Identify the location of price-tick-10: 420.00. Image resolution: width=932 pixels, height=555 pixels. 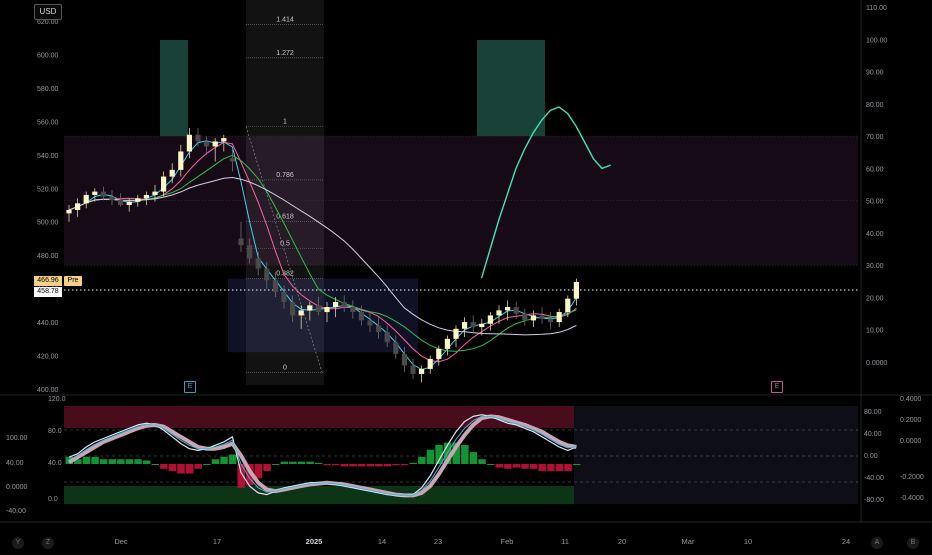
(48, 357).